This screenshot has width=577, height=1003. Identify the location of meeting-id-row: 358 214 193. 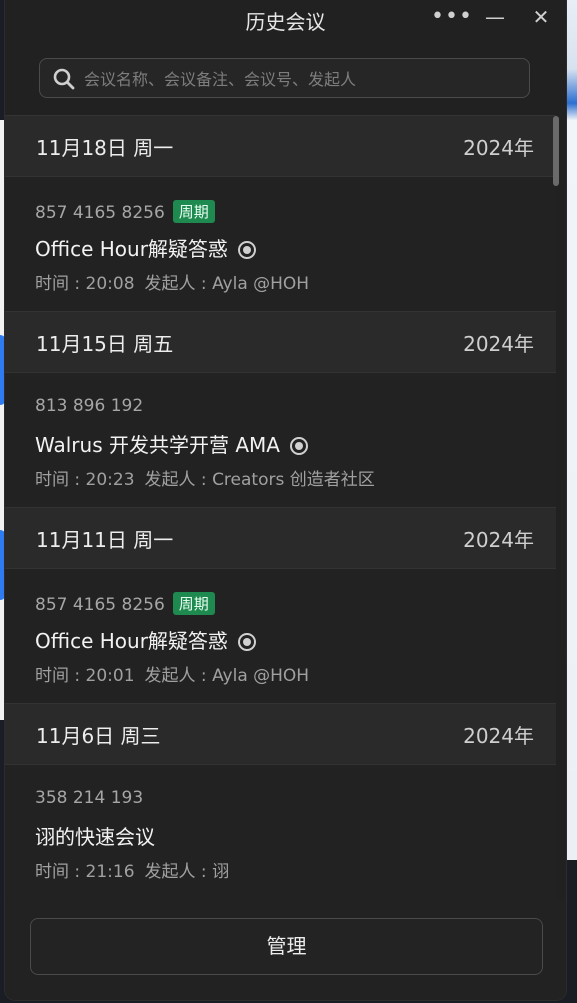
(89, 798).